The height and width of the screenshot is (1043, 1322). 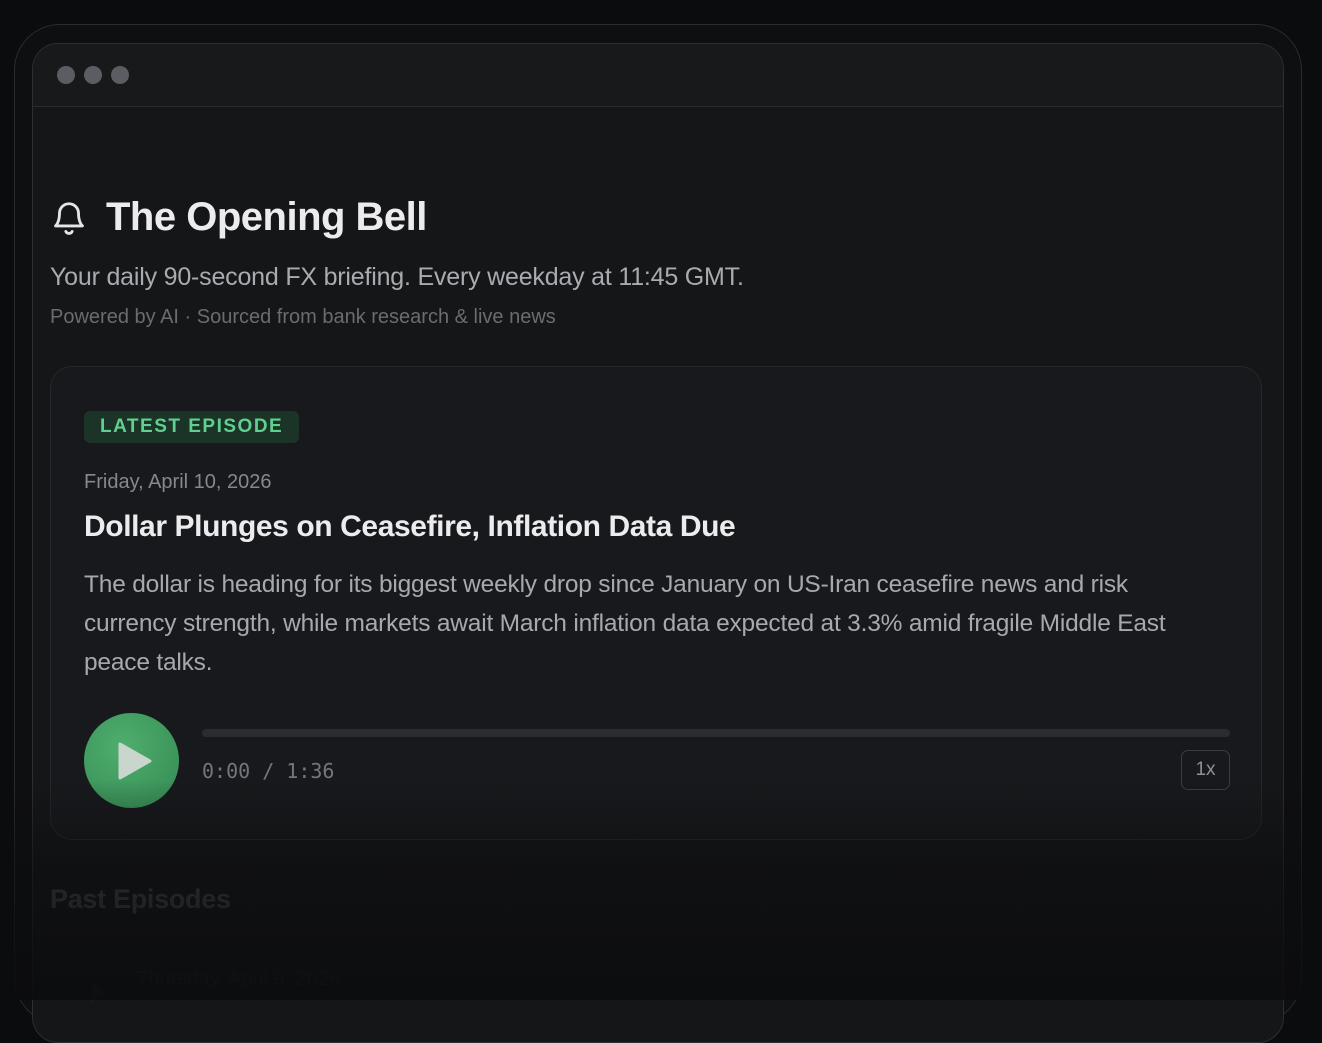 What do you see at coordinates (716, 733) in the screenshot?
I see `progress-bar` at bounding box center [716, 733].